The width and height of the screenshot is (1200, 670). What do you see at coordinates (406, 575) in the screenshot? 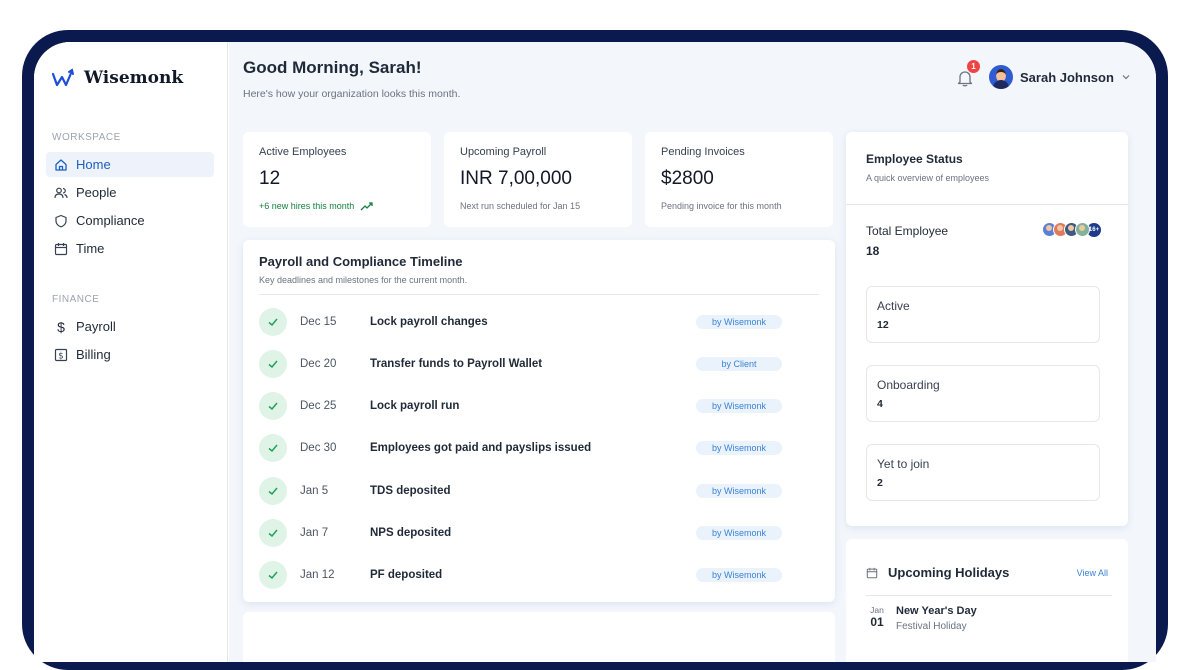
I see `timeline-event: PF deposited` at bounding box center [406, 575].